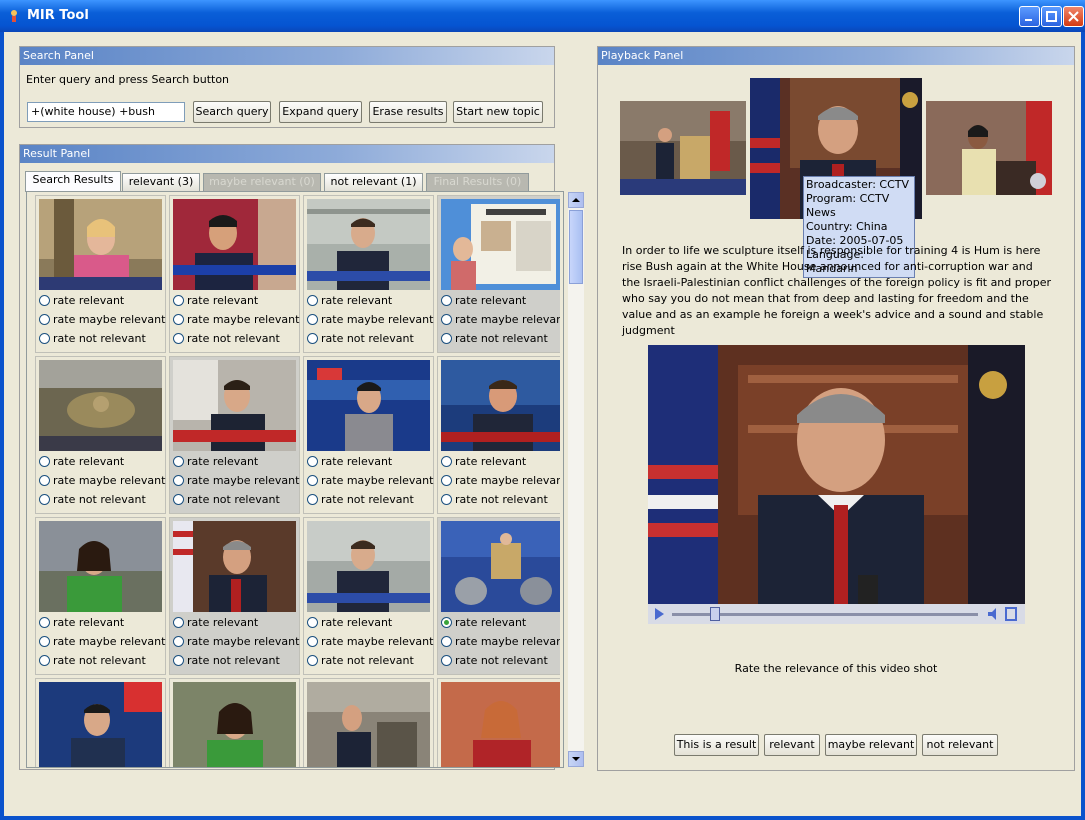 This screenshot has height=820, width=1085. Describe the element at coordinates (1029, 16) in the screenshot. I see `minimize-button` at that location.